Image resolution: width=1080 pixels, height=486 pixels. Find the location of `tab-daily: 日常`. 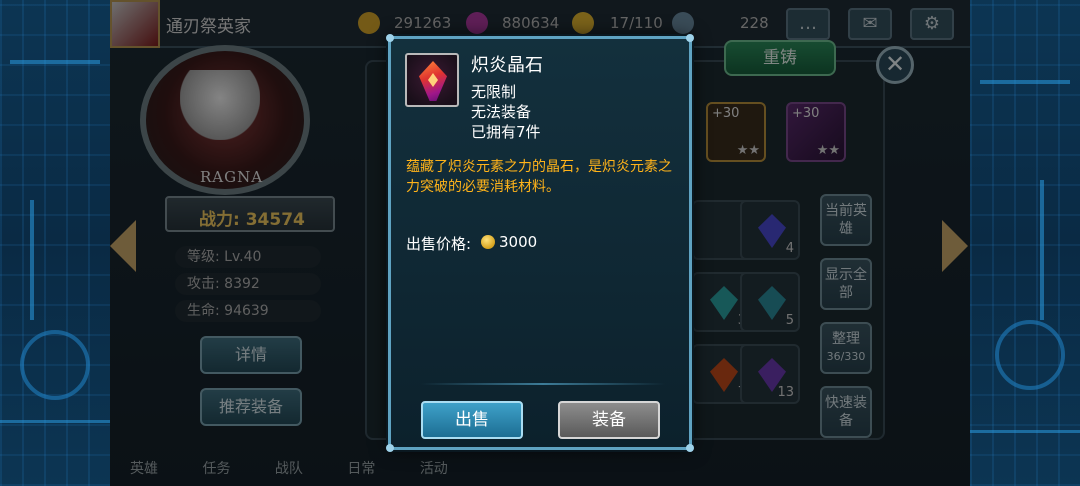

tab-daily: 日常 is located at coordinates (361, 469).